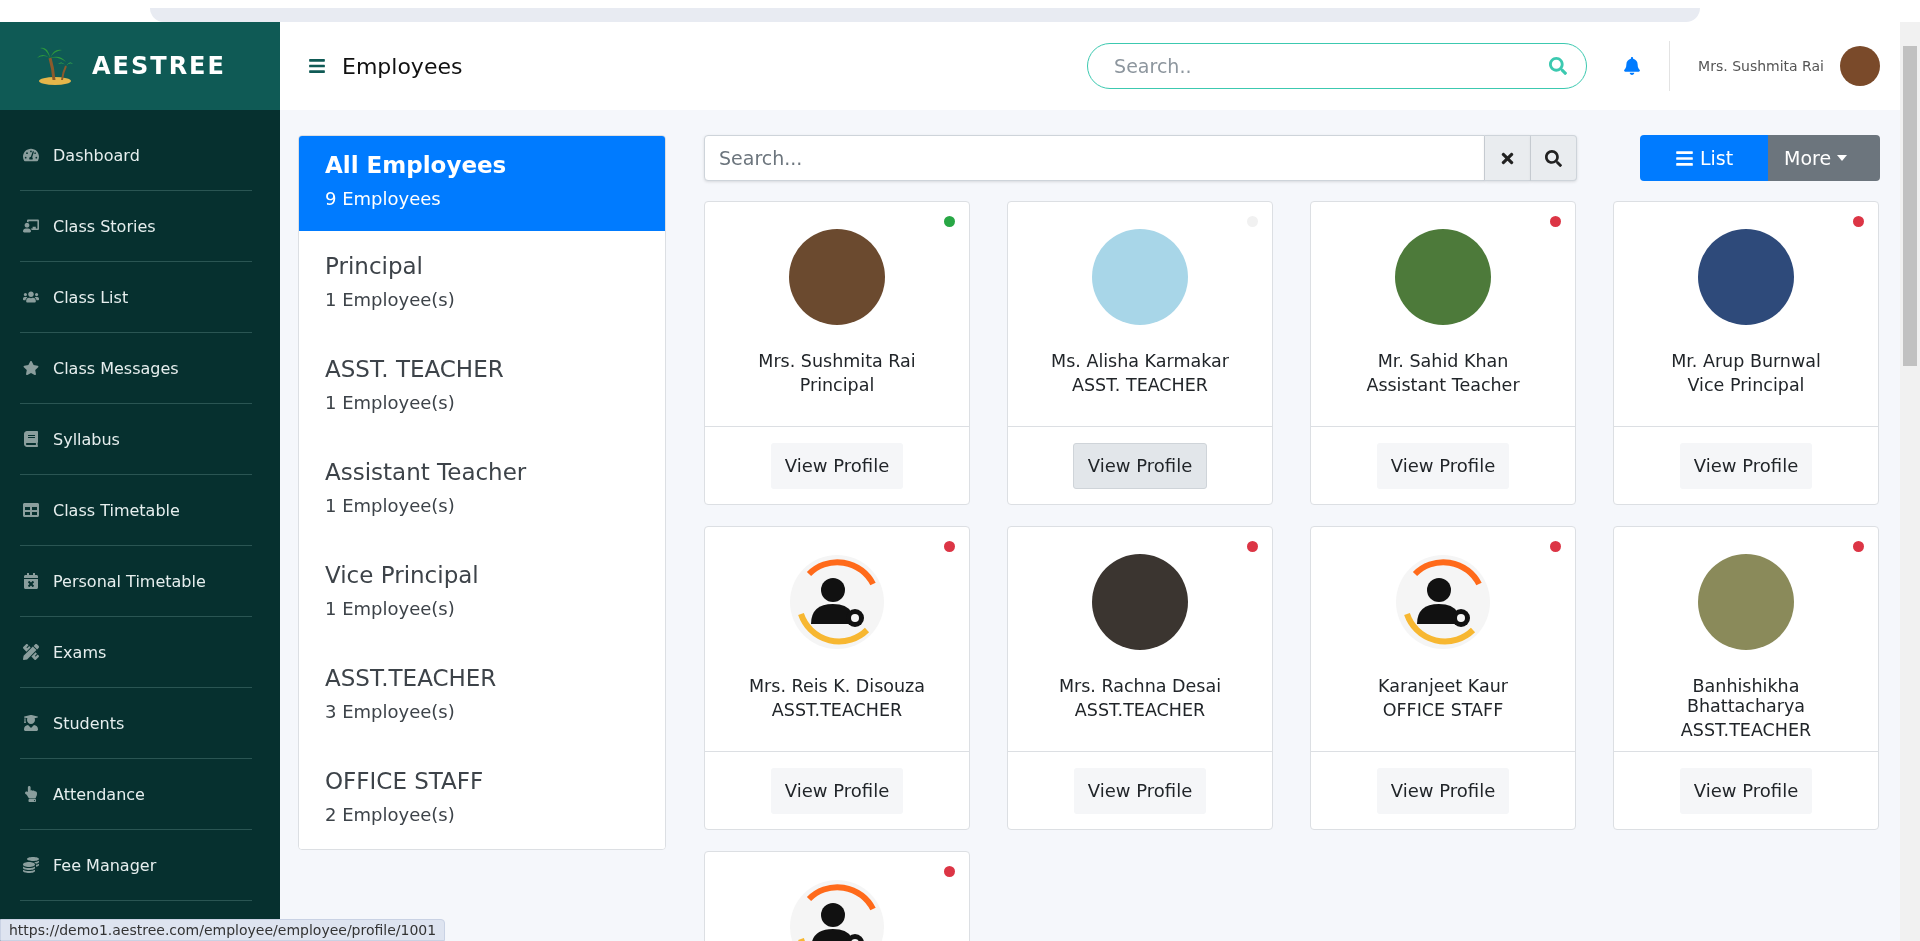 The image size is (1920, 941). Describe the element at coordinates (136, 581) in the screenshot. I see `sidebar-item: Personal Timetable` at that location.